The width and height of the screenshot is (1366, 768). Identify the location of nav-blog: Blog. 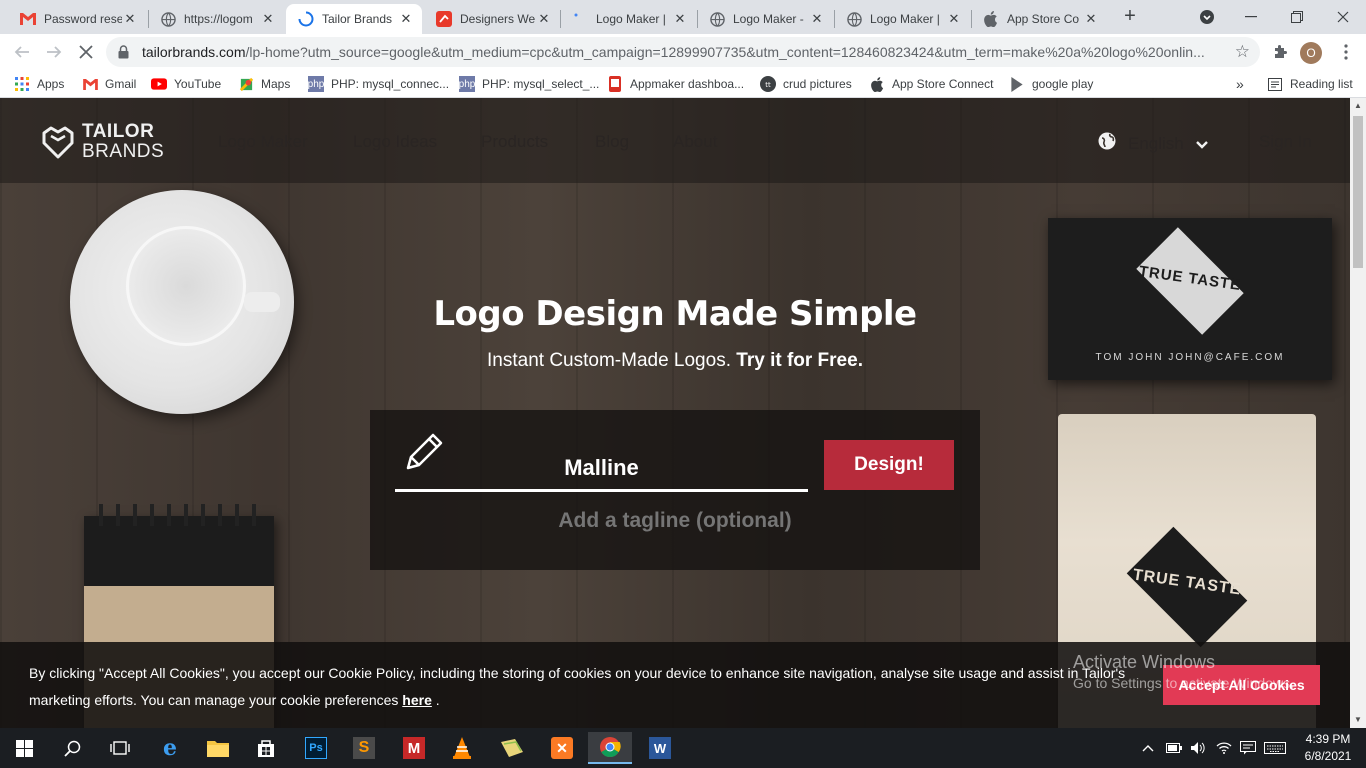
(612, 142).